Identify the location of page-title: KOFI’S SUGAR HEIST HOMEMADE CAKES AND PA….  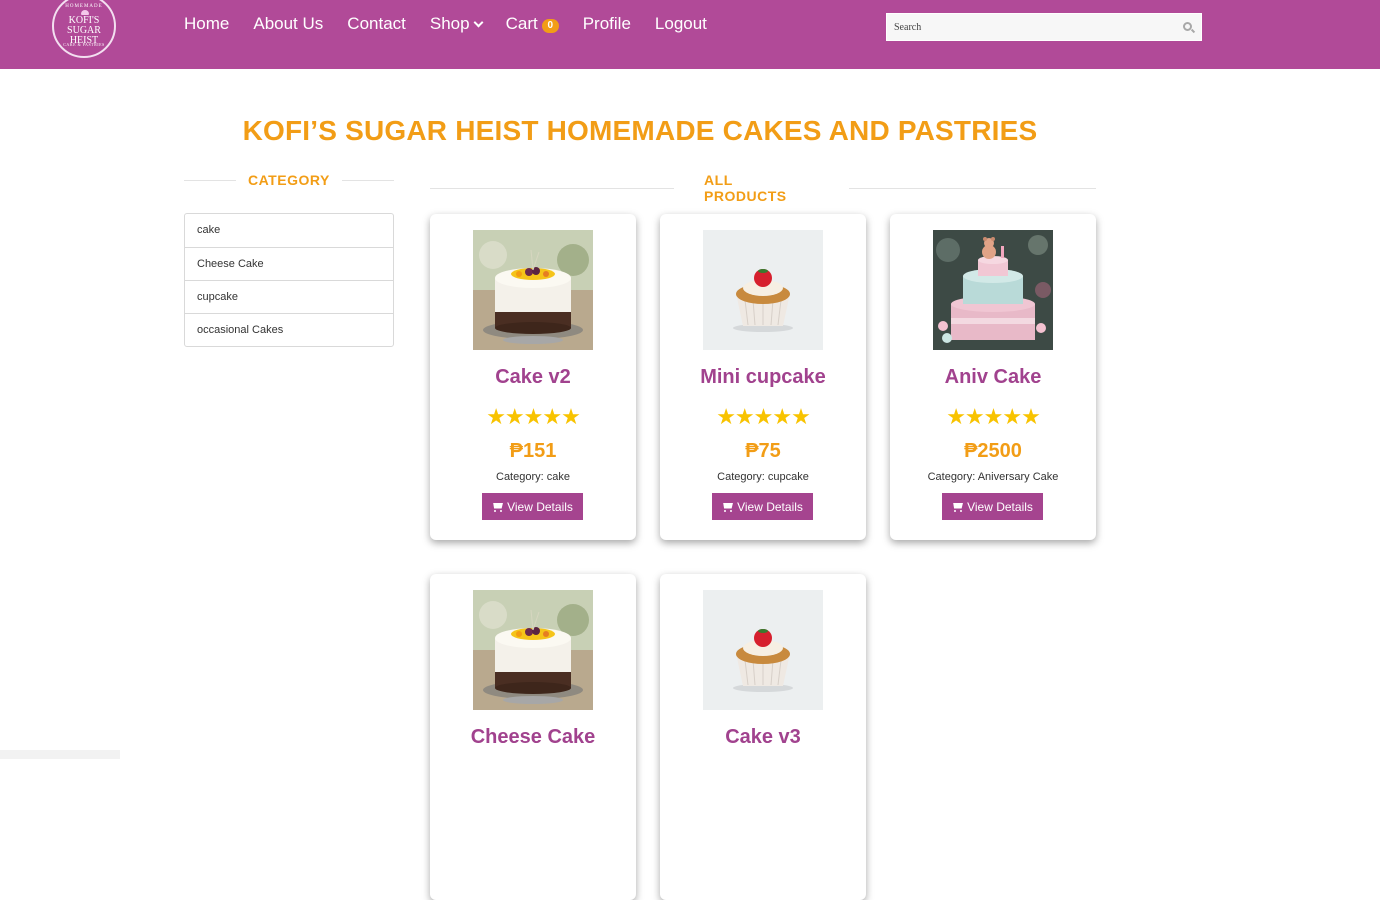
(640, 130).